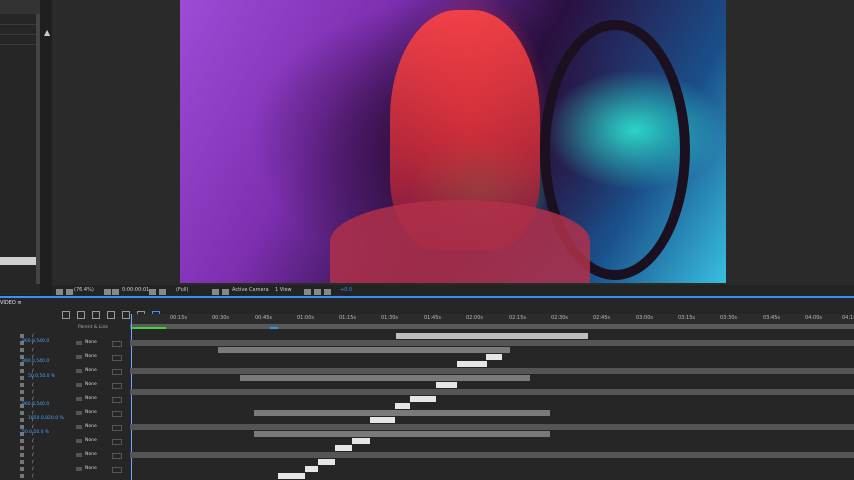 The image size is (854, 480). Describe the element at coordinates (18, 261) in the screenshot. I see `selected-item` at that location.